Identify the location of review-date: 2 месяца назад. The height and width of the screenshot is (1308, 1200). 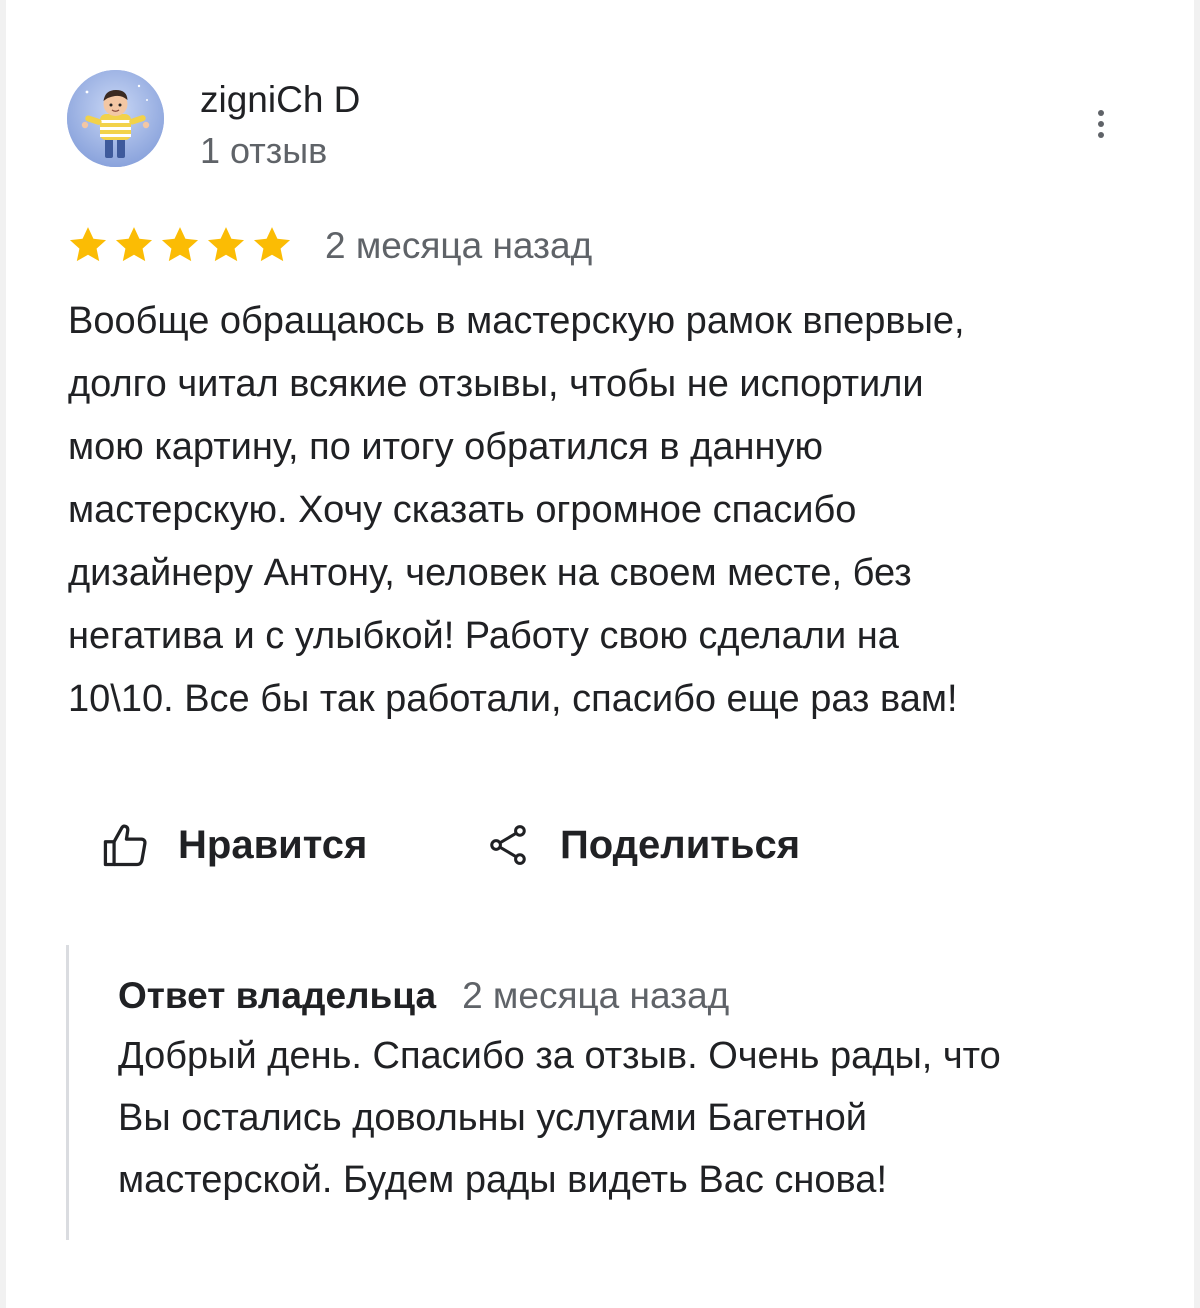
(459, 245).